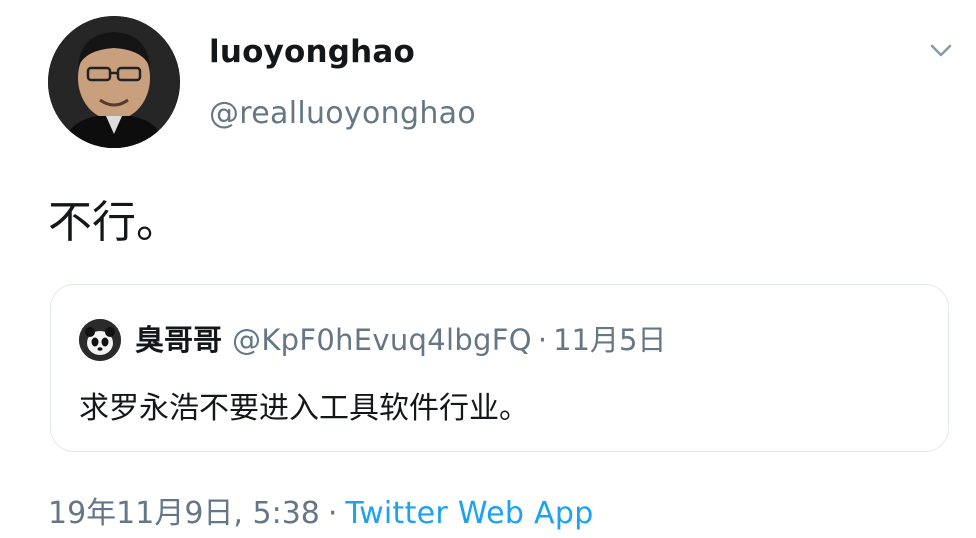 Image resolution: width=976 pixels, height=538 pixels. Describe the element at coordinates (312, 52) in the screenshot. I see `author-display-name: luoyonghao` at that location.